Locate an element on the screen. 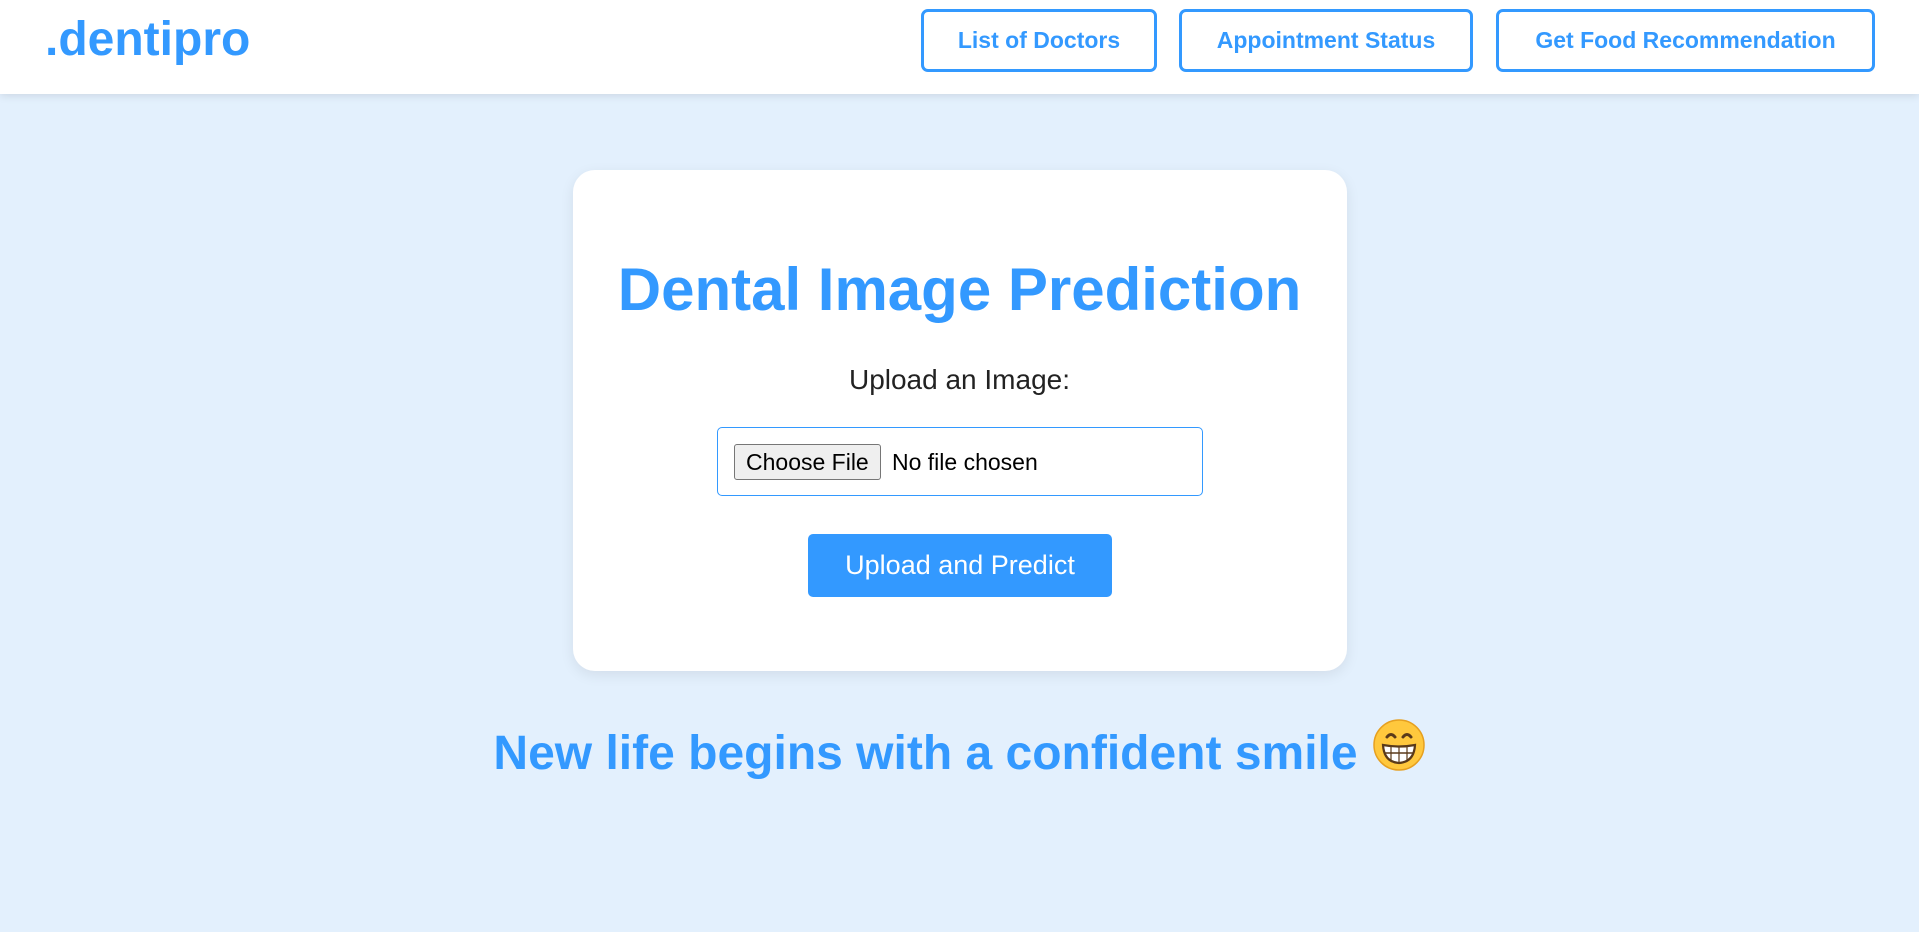 The image size is (1919, 932). upload-and-predict-button: Upload and Predict is located at coordinates (960, 565).